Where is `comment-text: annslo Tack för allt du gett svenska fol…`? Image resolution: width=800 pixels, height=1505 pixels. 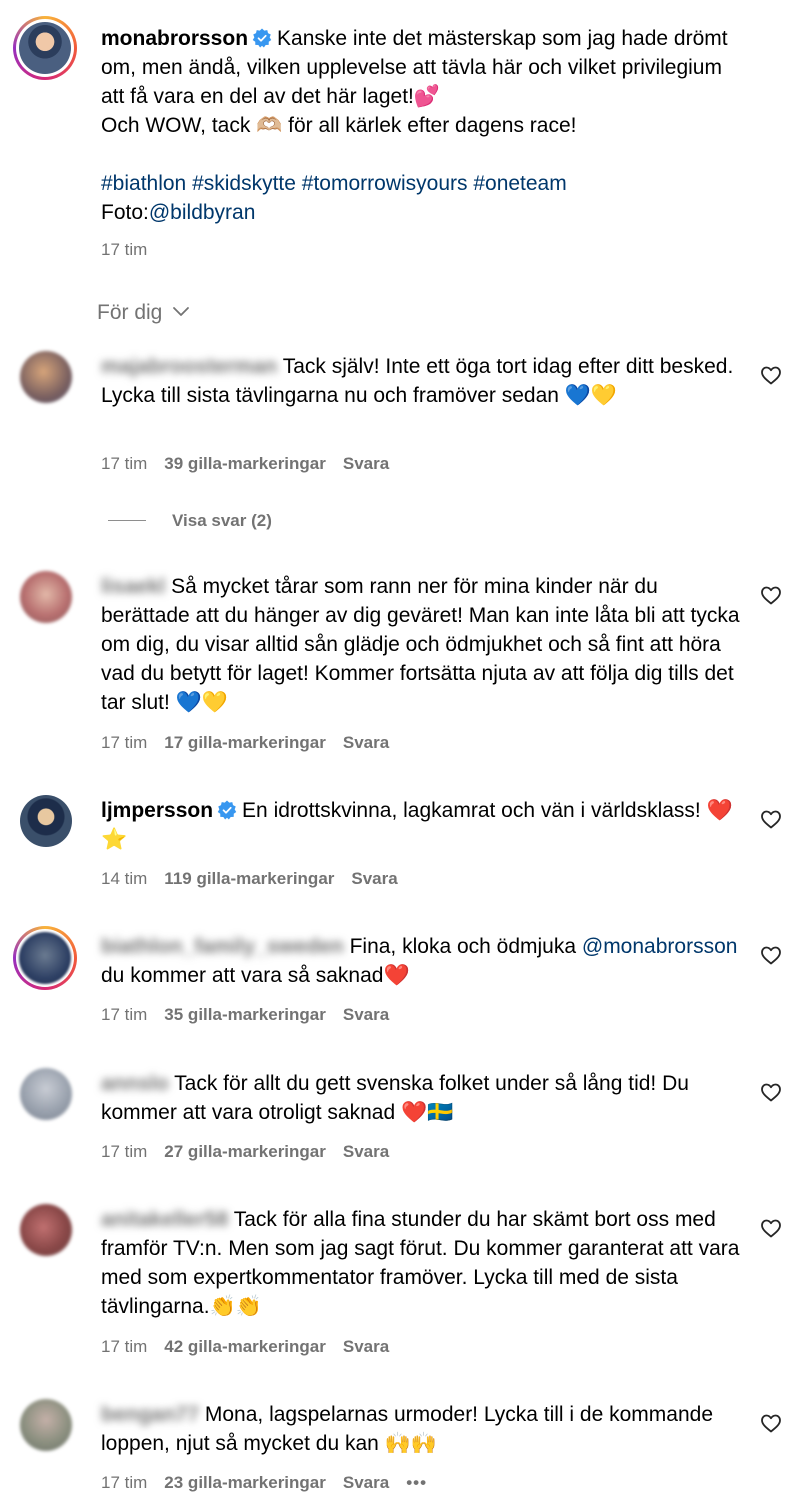 comment-text: annslo Tack för allt du gett svenska fol… is located at coordinates (426, 1098).